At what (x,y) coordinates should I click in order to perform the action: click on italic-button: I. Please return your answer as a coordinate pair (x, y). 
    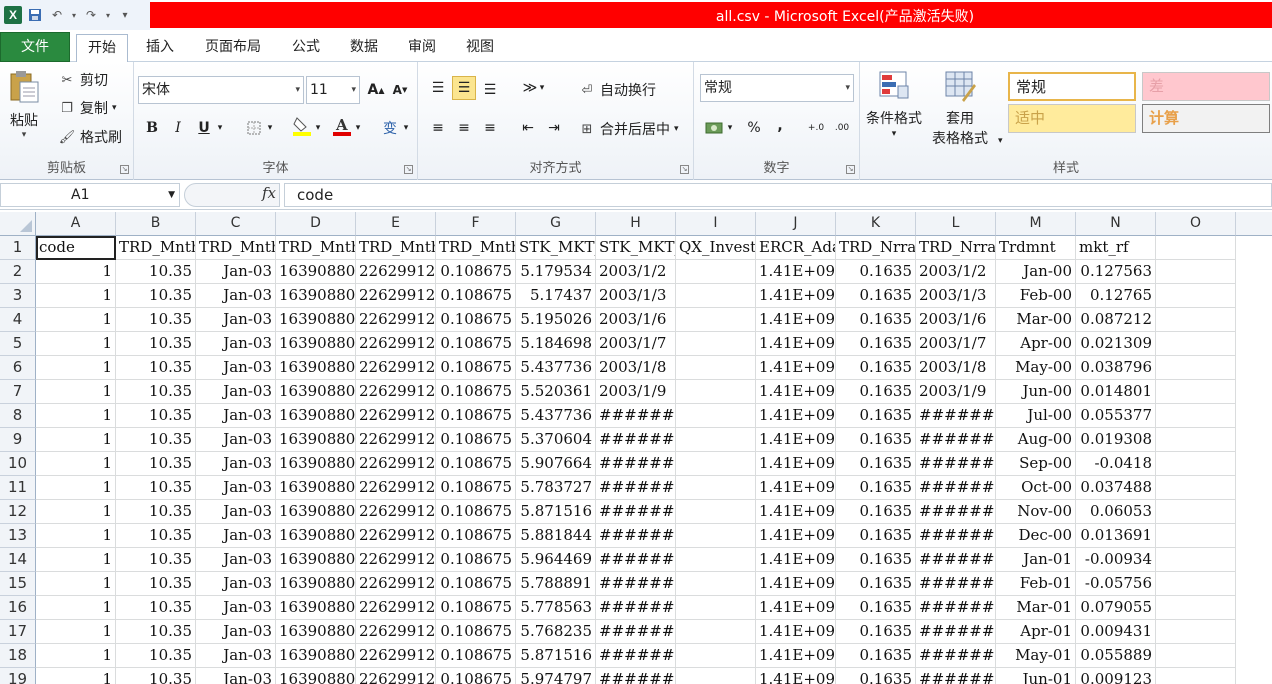
    Looking at the image, I should click on (178, 128).